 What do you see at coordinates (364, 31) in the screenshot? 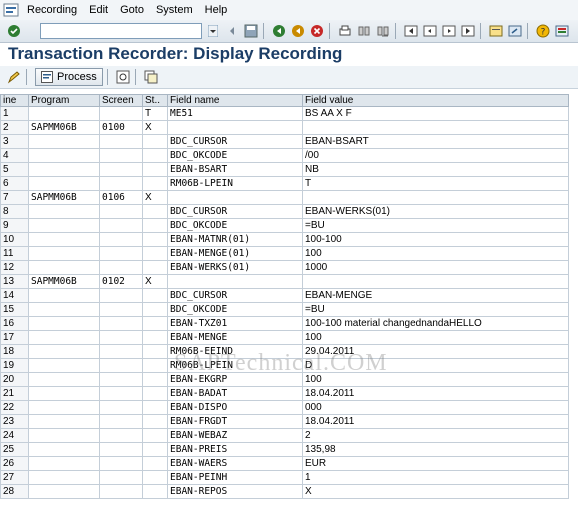
I see `find-icon` at bounding box center [364, 31].